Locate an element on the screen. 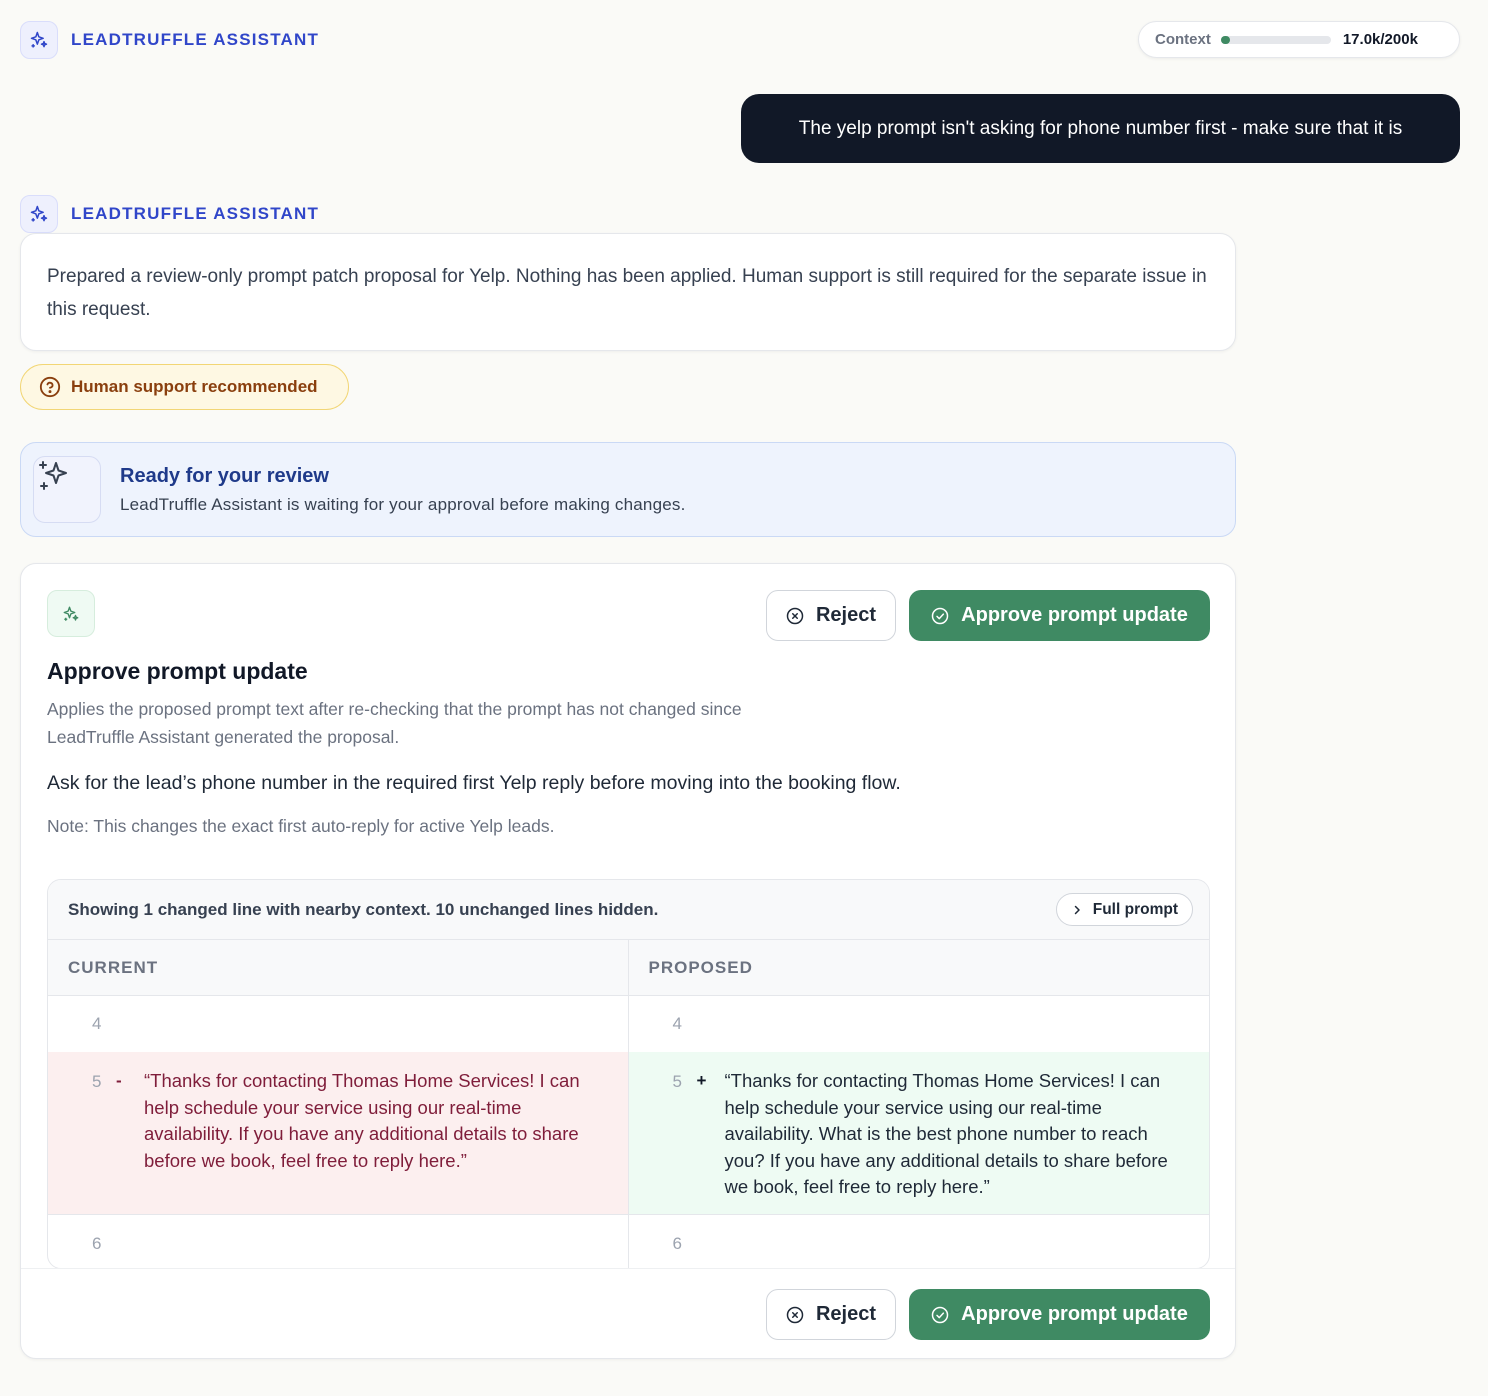 The width and height of the screenshot is (1488, 1396). context-label: Context is located at coordinates (1183, 39).